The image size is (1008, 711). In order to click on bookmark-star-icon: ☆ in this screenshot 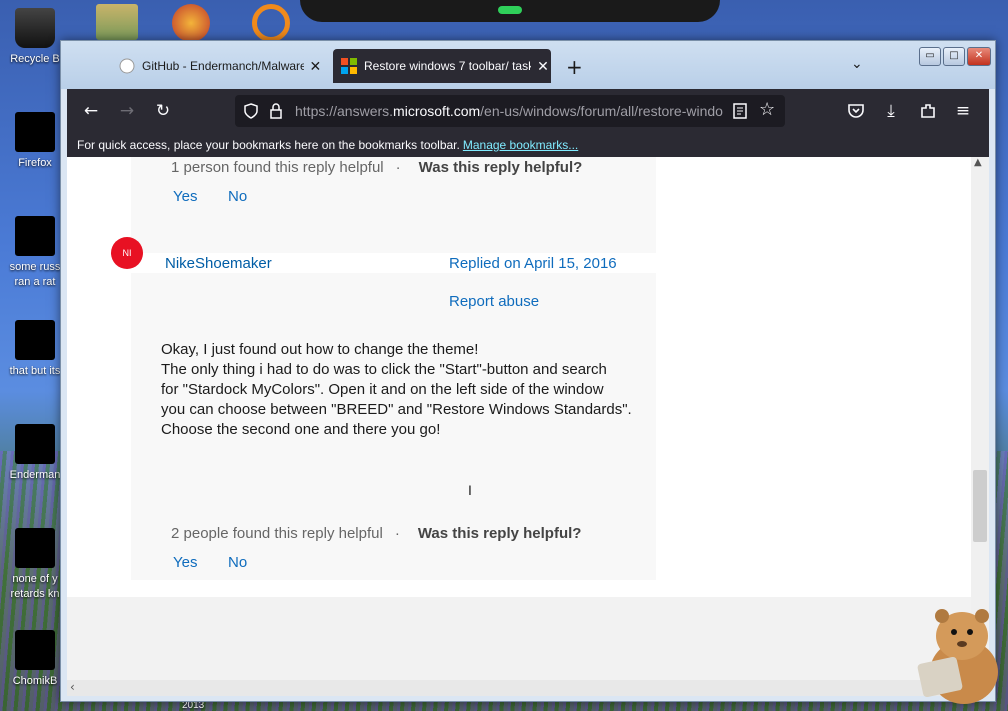, I will do `click(767, 109)`.